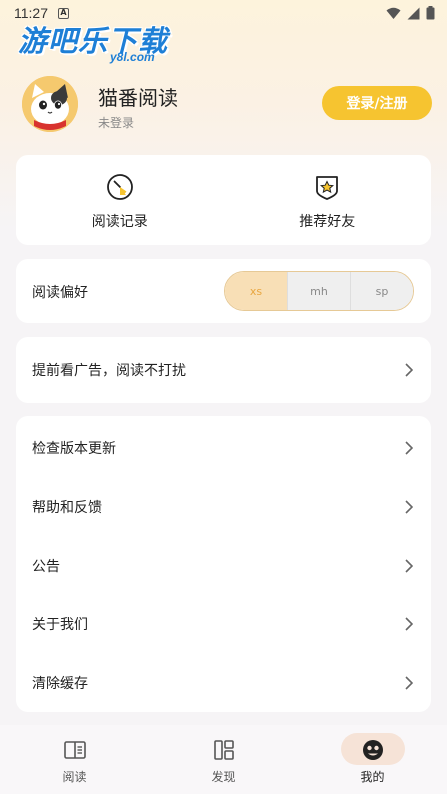 The height and width of the screenshot is (794, 447). What do you see at coordinates (132, 57) in the screenshot?
I see `watermark-sub-text: y8l.com` at bounding box center [132, 57].